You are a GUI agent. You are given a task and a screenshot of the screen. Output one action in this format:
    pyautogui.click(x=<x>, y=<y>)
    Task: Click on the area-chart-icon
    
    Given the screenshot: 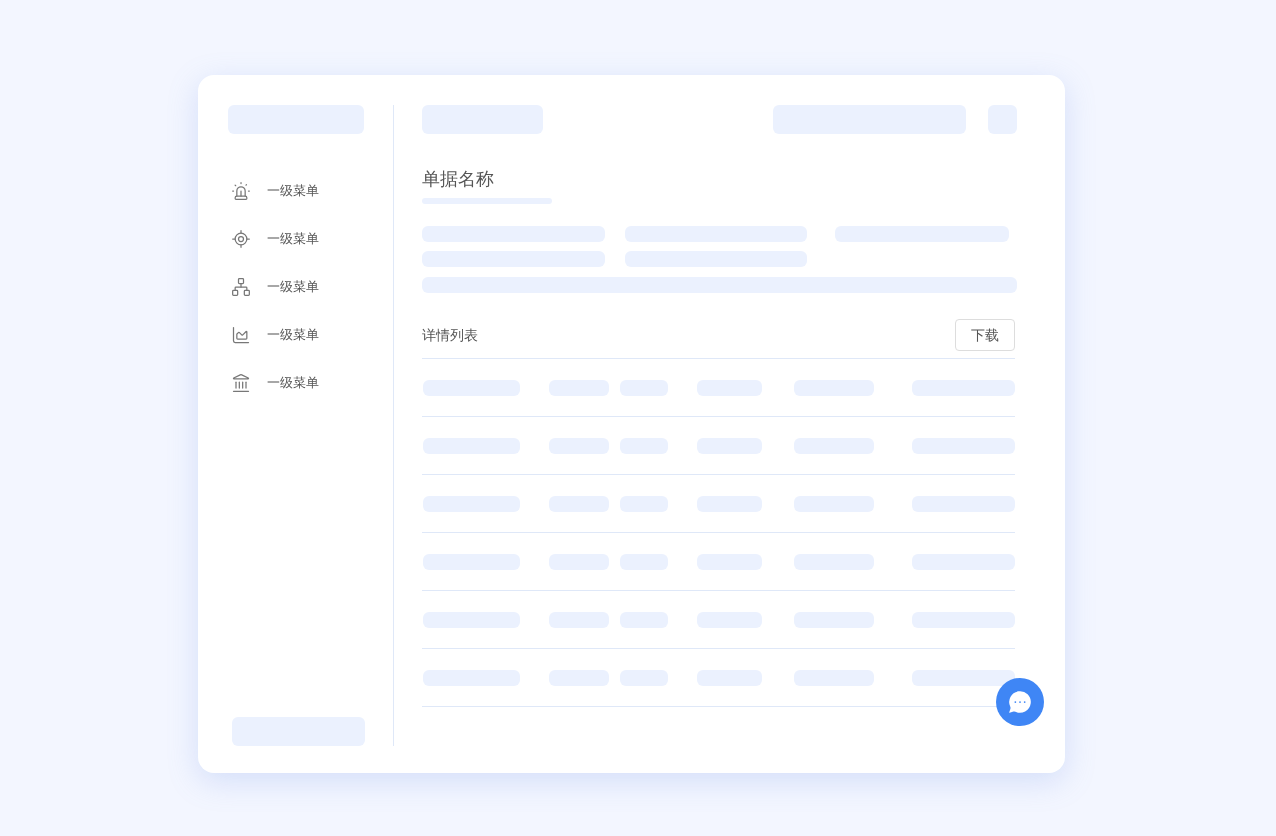 What is the action you would take?
    pyautogui.click(x=241, y=335)
    